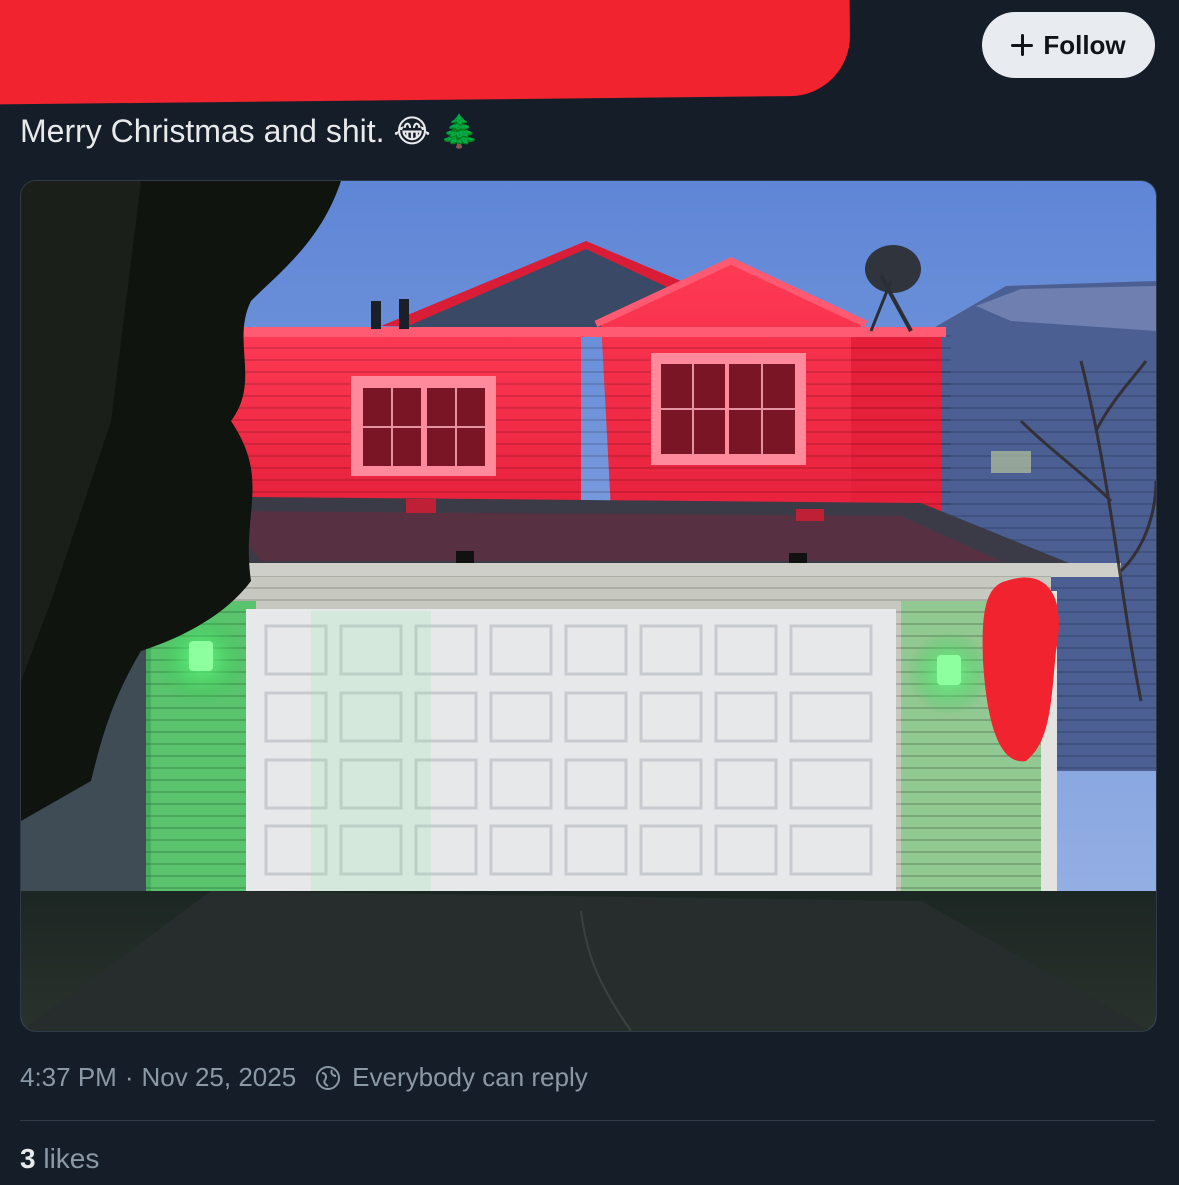 The height and width of the screenshot is (1185, 1179). Describe the element at coordinates (587, 1120) in the screenshot. I see `divider` at that location.